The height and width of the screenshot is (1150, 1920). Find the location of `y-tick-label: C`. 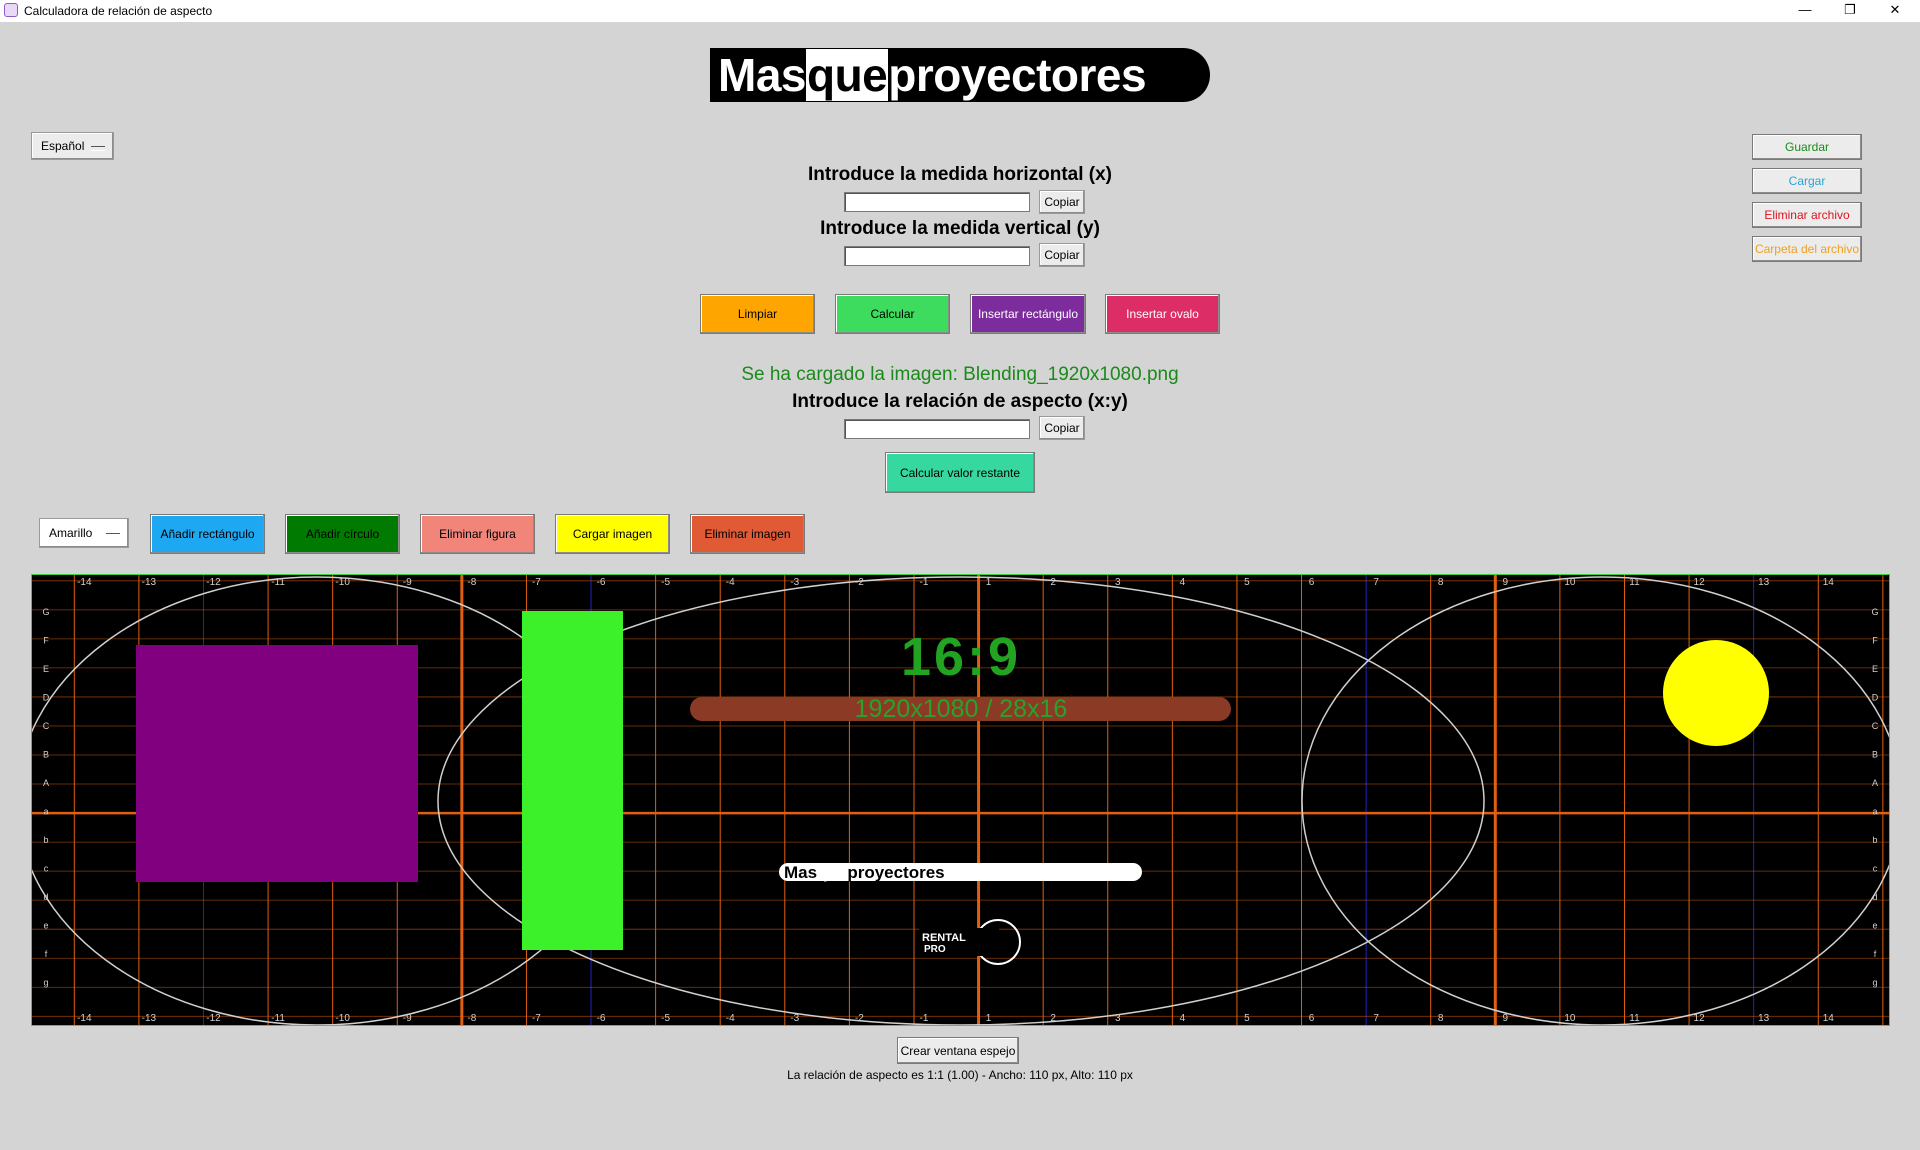

y-tick-label: C is located at coordinates (46, 726).